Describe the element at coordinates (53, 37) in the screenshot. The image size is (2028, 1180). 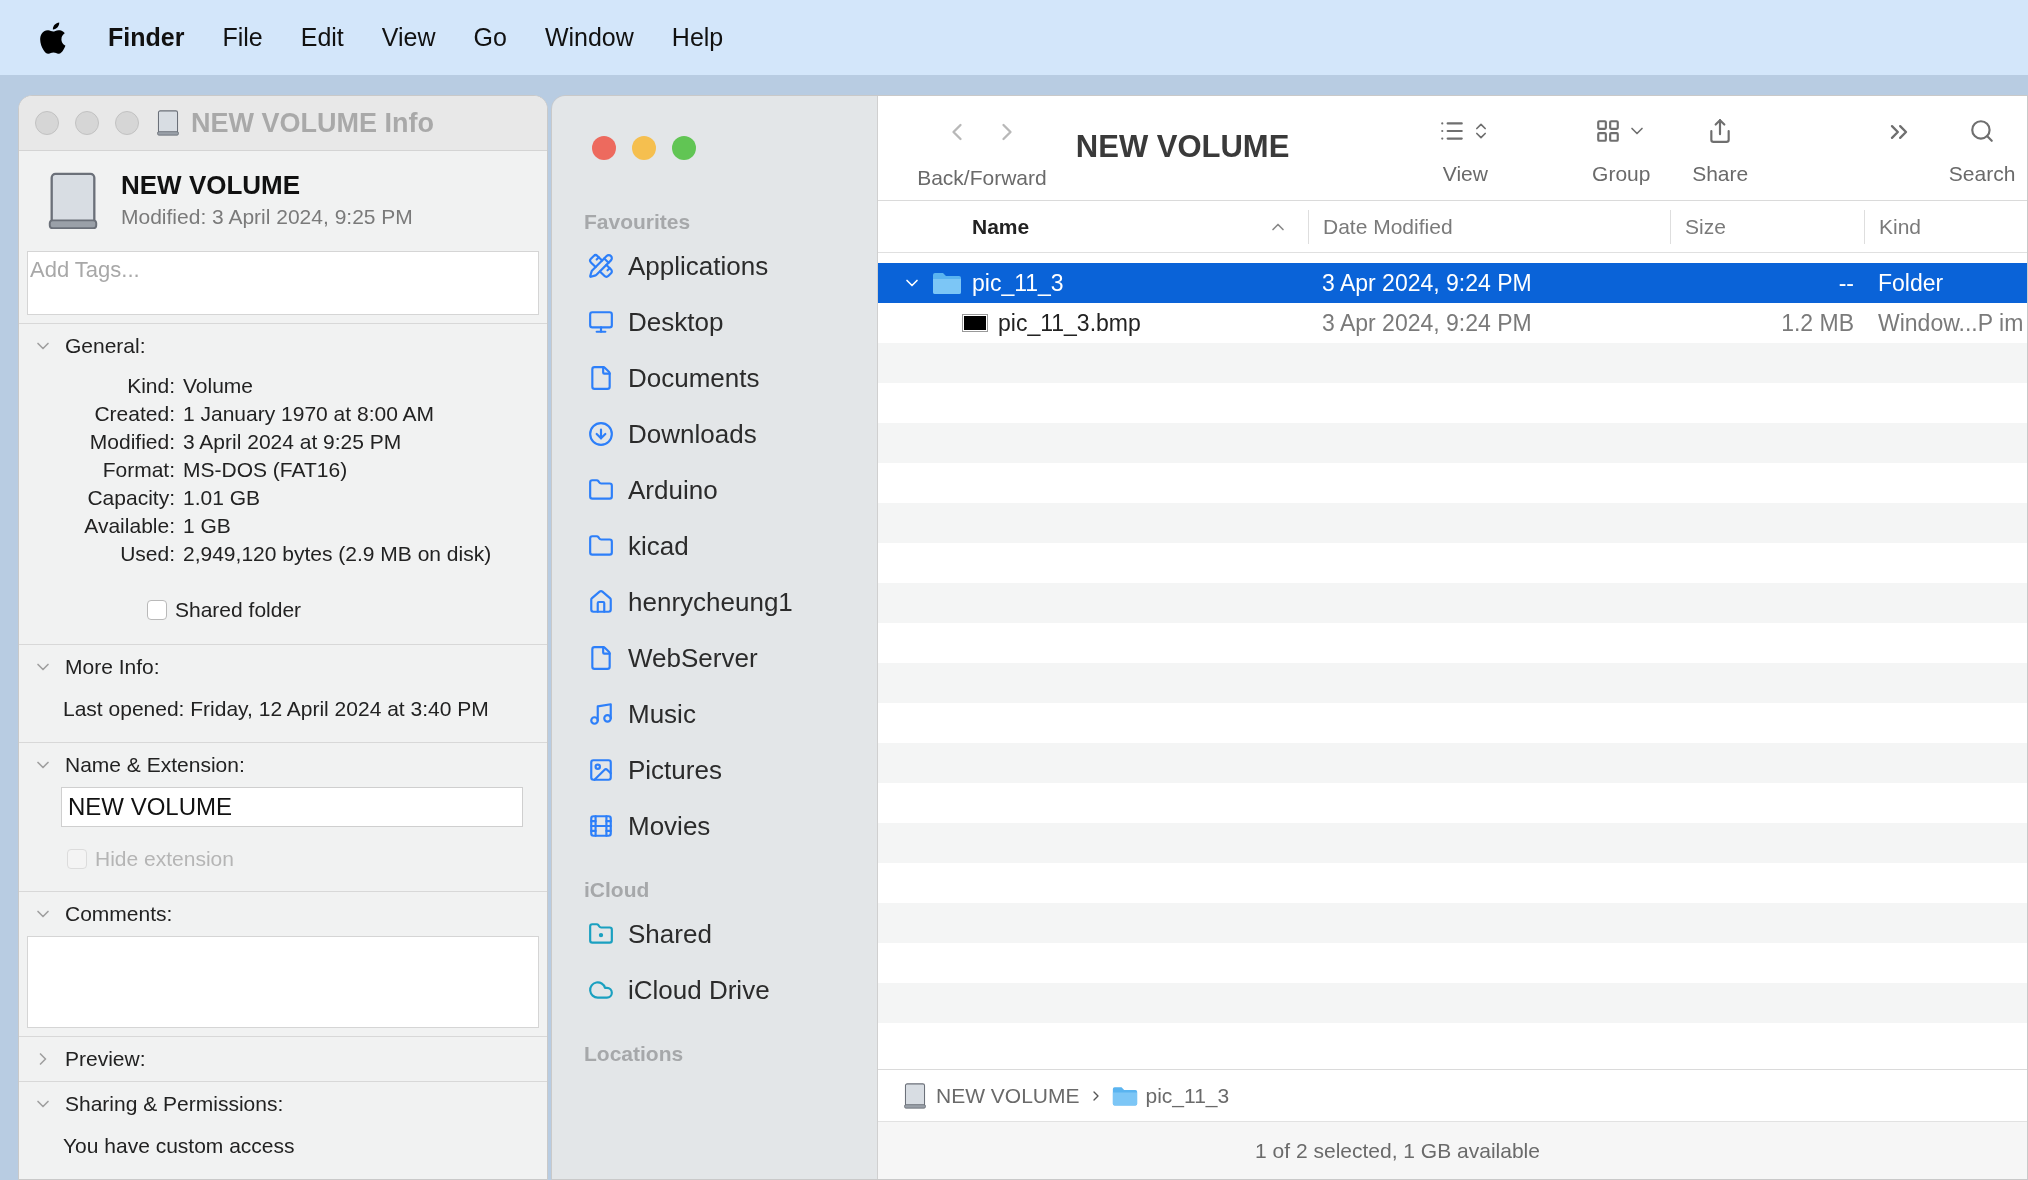
I see `apple-logo-icon` at that location.